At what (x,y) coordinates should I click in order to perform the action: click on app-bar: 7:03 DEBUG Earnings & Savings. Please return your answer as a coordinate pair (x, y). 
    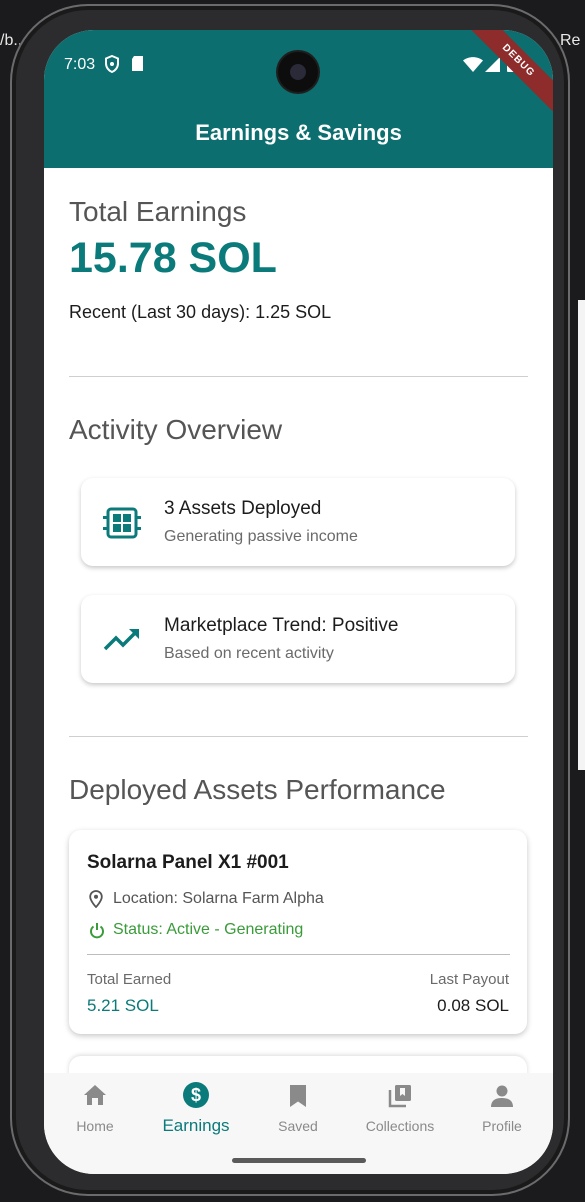
    Looking at the image, I should click on (298, 99).